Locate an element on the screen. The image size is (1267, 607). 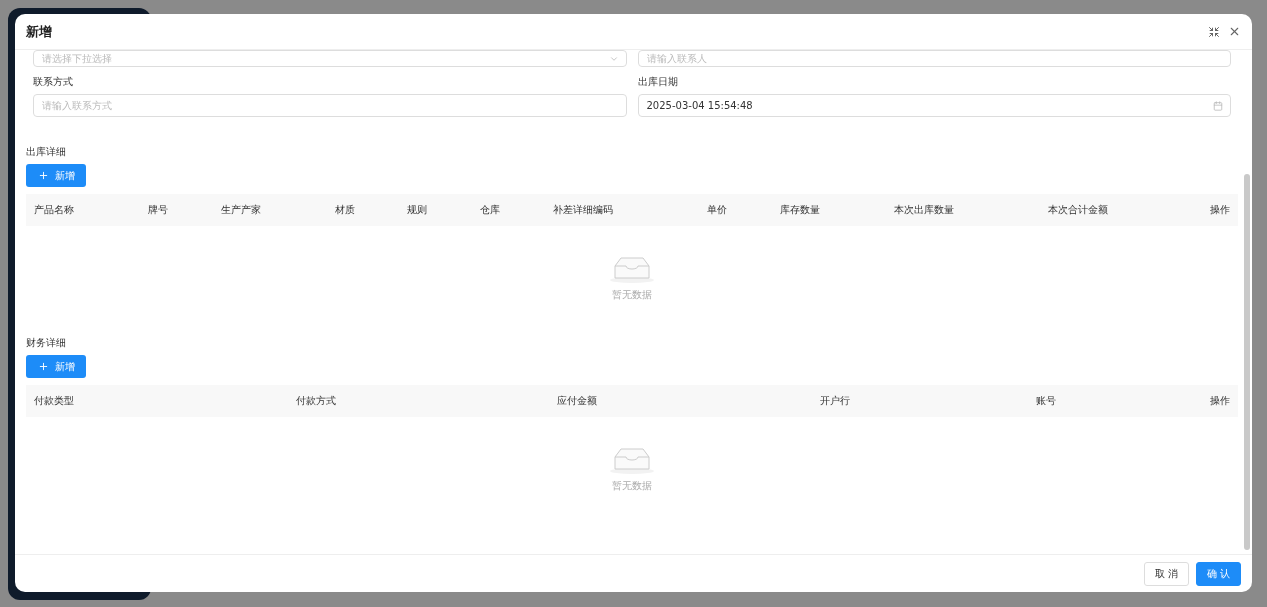
column-header: 本次合计金额 is located at coordinates (1078, 210).